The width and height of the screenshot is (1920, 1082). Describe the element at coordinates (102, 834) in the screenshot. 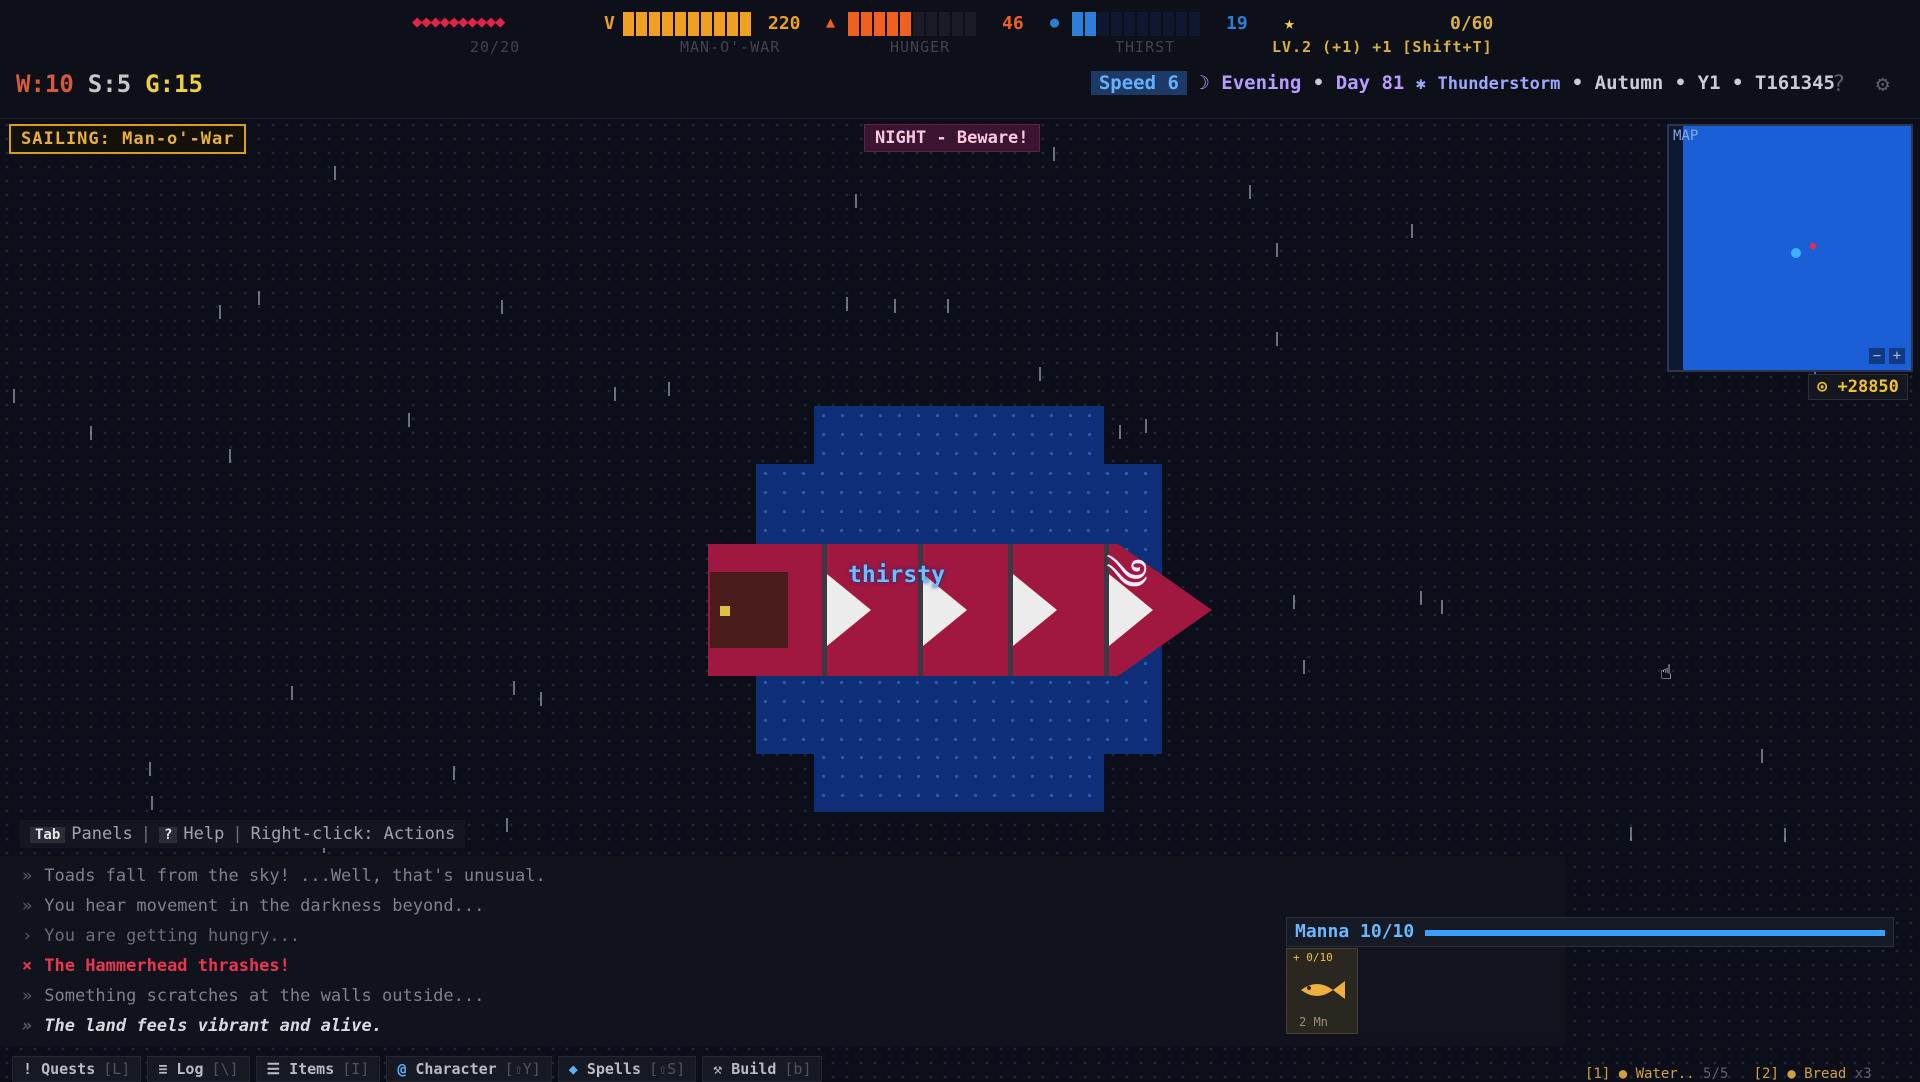

I see `panels-hint: Panels` at that location.